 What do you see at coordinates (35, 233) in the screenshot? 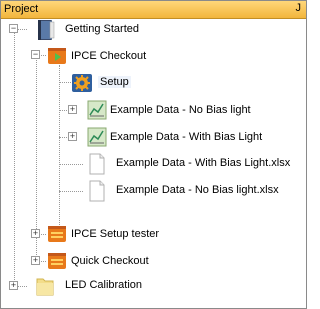
I see `expand-toggle-ipce-setup-tester: +` at bounding box center [35, 233].